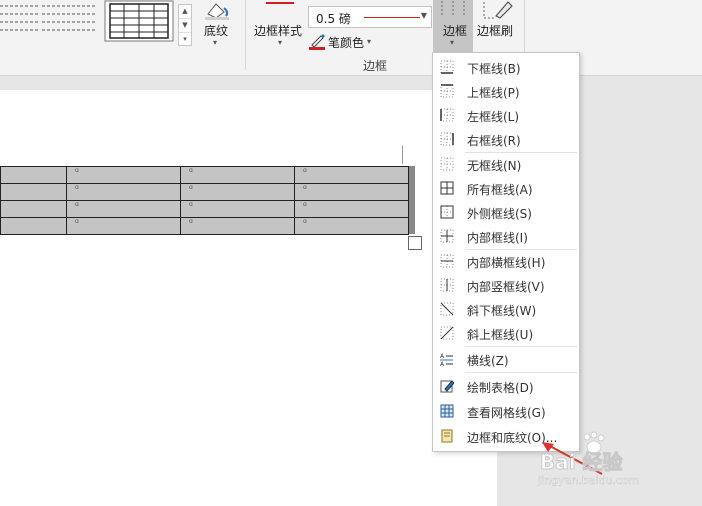 This screenshot has height=506, width=702. Describe the element at coordinates (499, 10) in the screenshot. I see `border-painter-icon` at that location.